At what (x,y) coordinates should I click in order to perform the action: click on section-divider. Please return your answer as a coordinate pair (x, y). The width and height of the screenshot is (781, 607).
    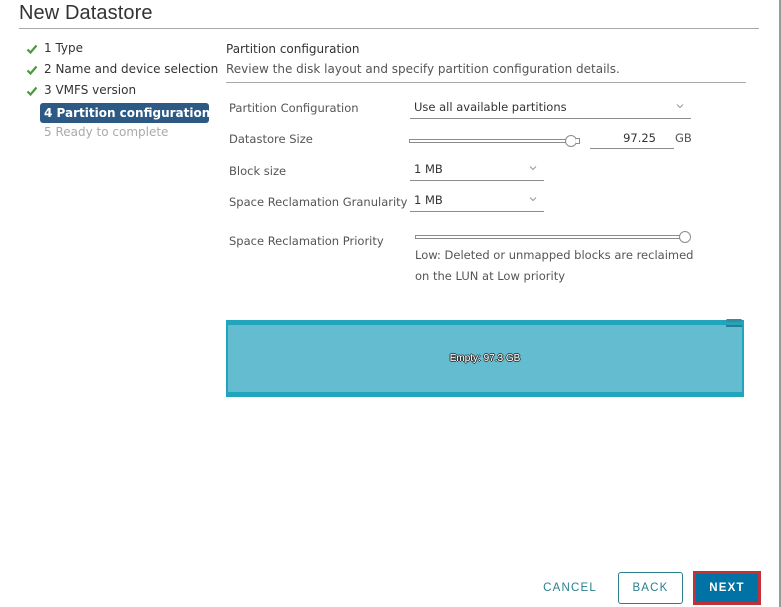
    Looking at the image, I should click on (486, 82).